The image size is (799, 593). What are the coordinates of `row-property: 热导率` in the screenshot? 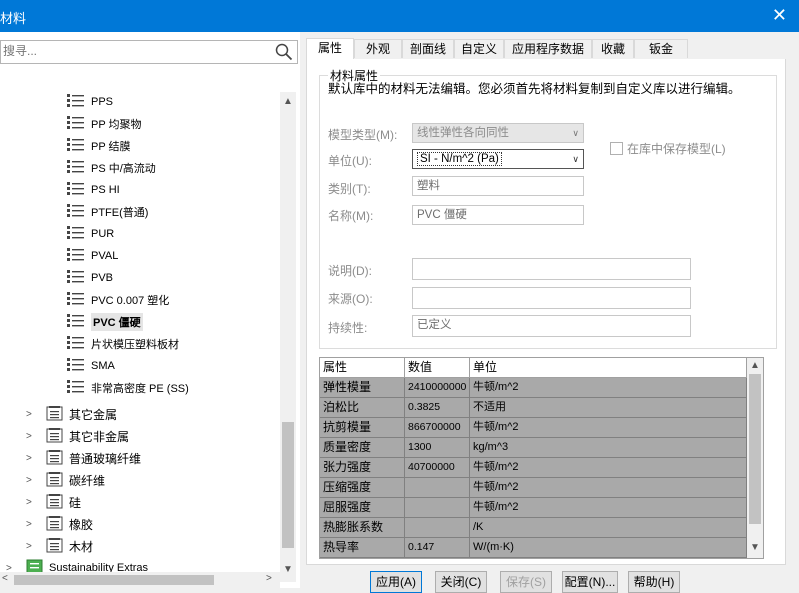 It's located at (362, 548).